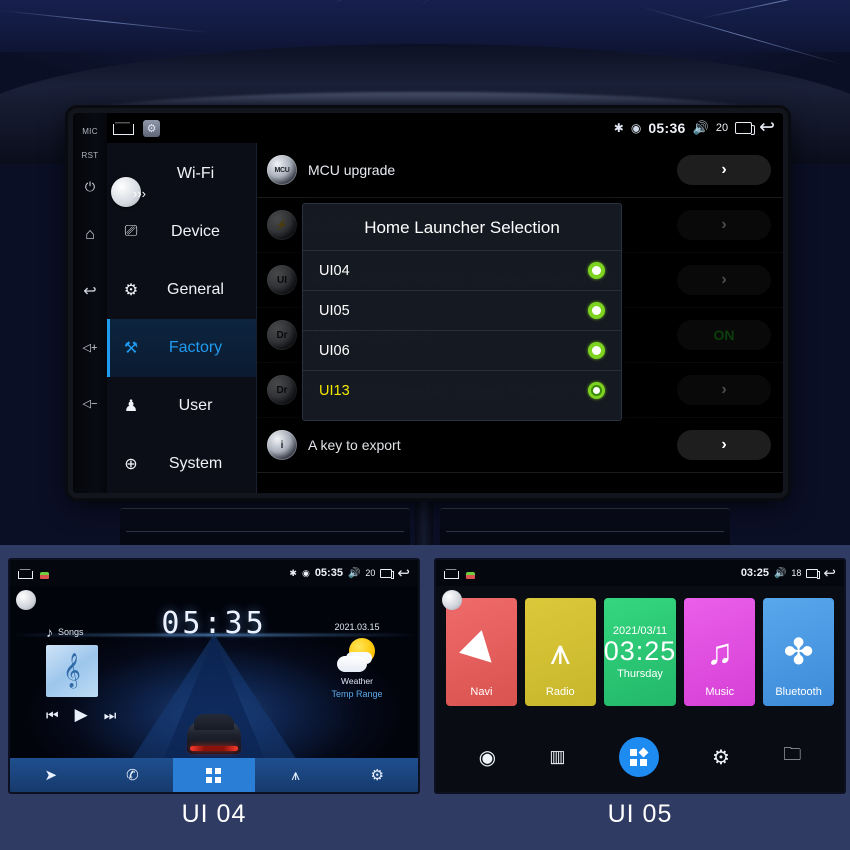 This screenshot has width=850, height=850. Describe the element at coordinates (181, 290) in the screenshot. I see `sidebar-item-general: ⚙ General` at that location.